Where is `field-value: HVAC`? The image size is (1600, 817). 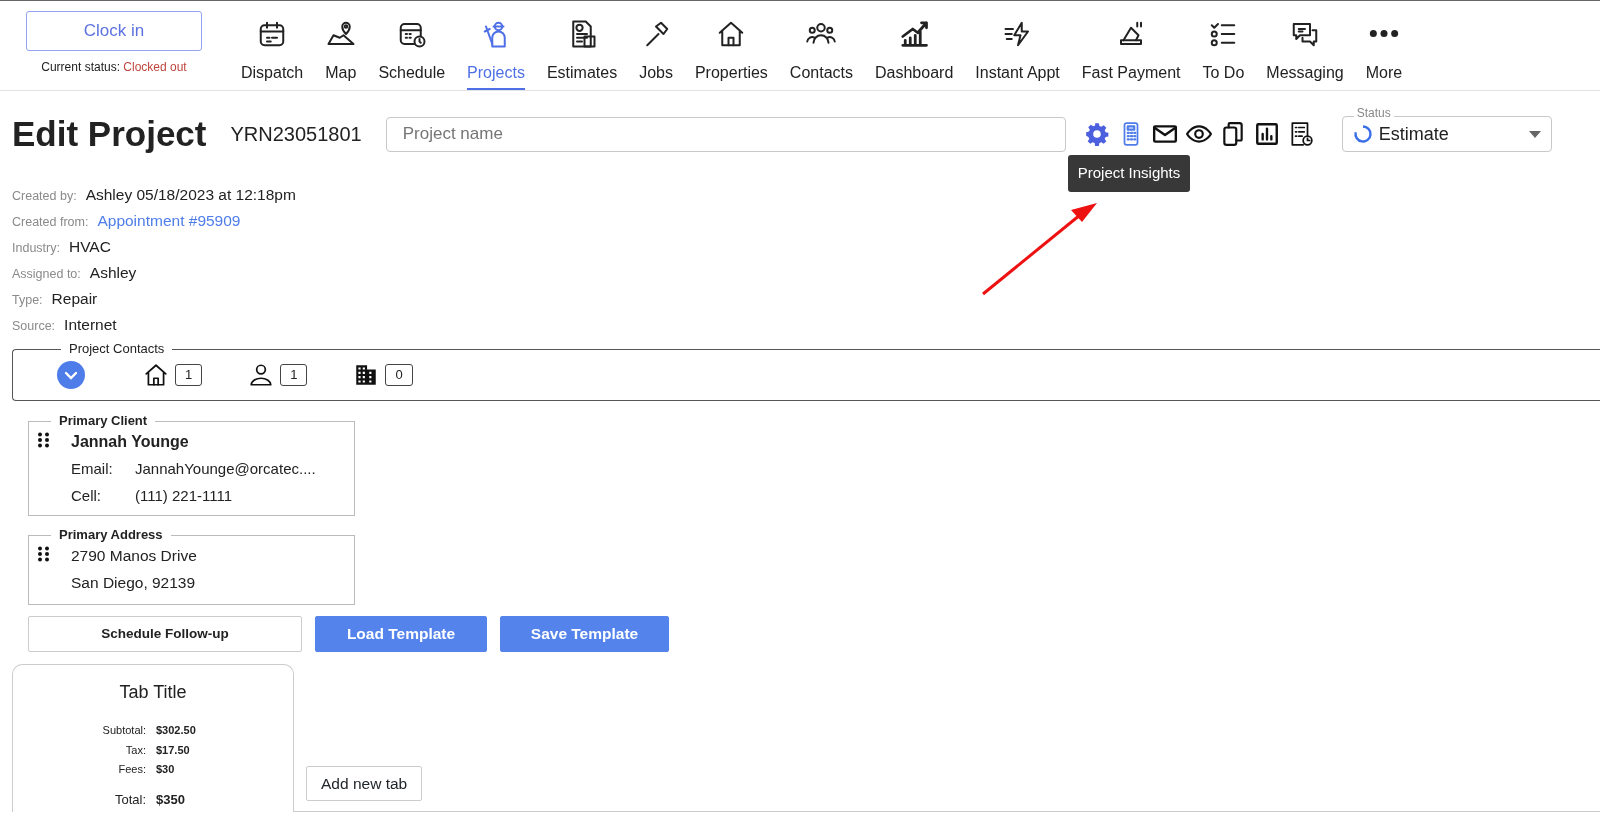
field-value: HVAC is located at coordinates (89, 247).